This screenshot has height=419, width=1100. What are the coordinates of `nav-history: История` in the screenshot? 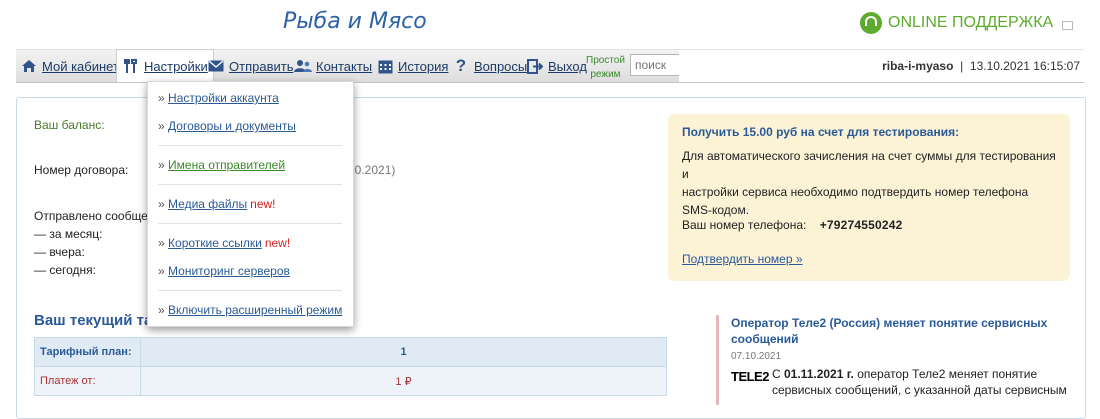 It's located at (412, 66).